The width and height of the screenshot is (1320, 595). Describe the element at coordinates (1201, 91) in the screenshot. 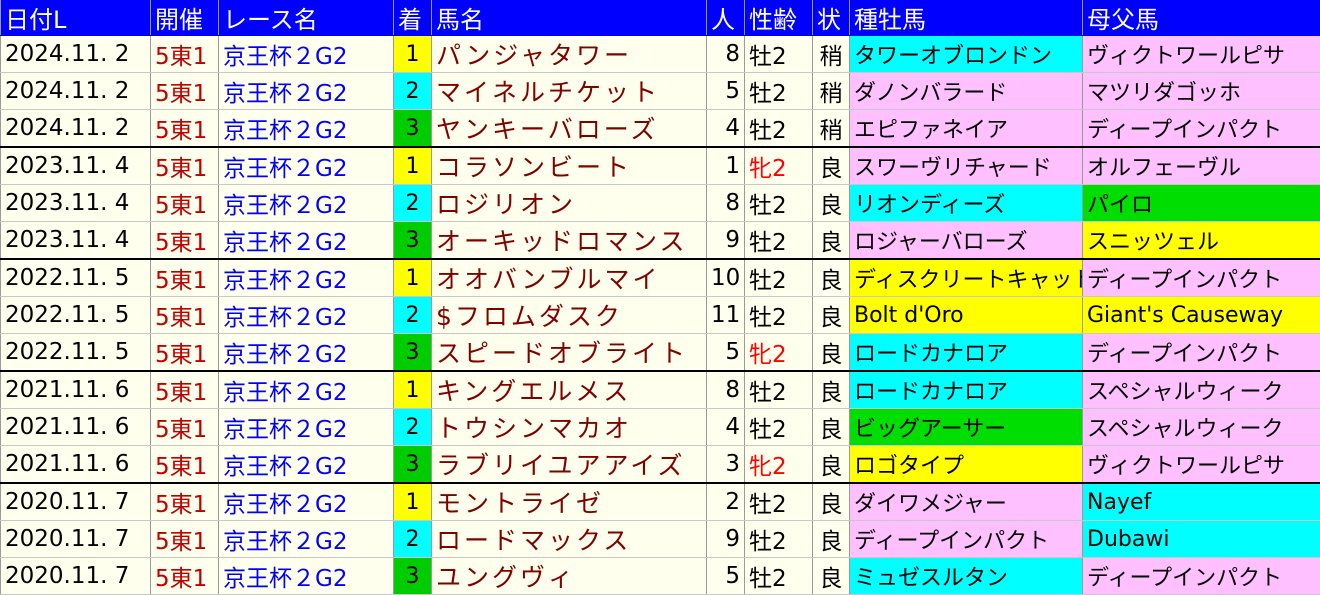

I see `dam-sire-cell: マツリダゴッホ` at that location.